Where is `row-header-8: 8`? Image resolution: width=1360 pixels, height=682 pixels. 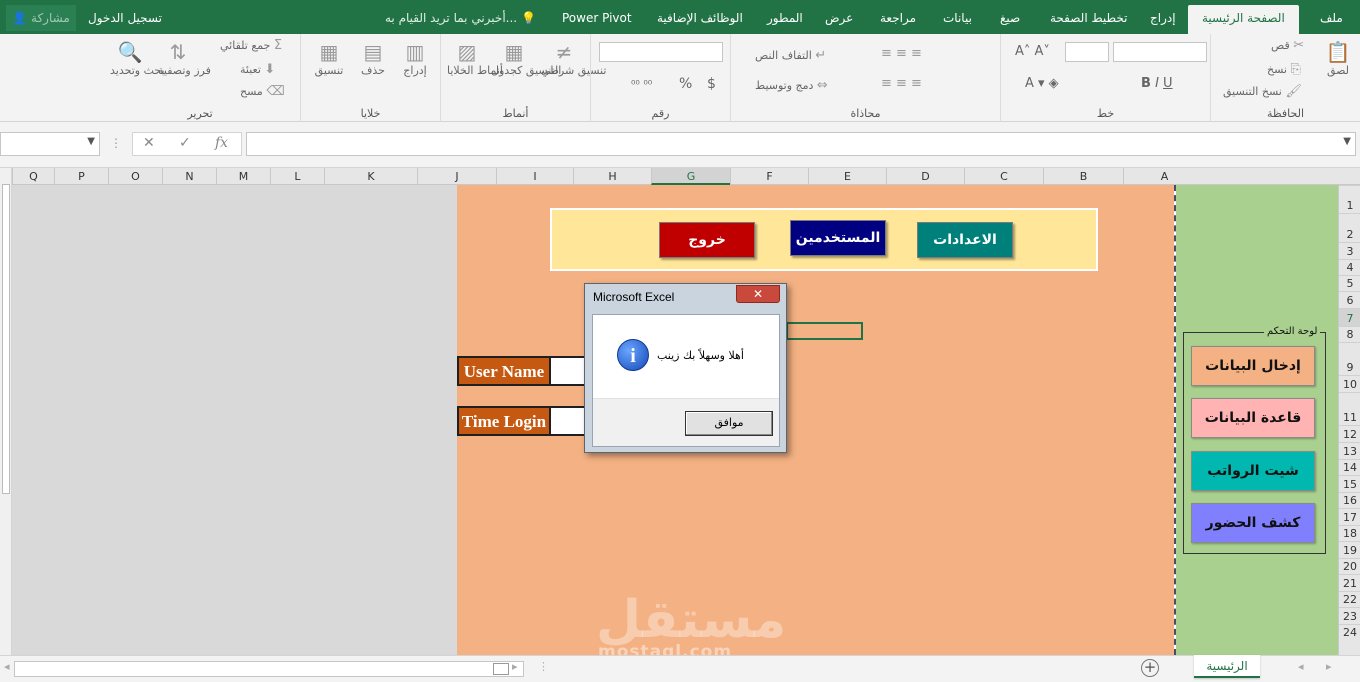
row-header-8: 8 is located at coordinates (1349, 334).